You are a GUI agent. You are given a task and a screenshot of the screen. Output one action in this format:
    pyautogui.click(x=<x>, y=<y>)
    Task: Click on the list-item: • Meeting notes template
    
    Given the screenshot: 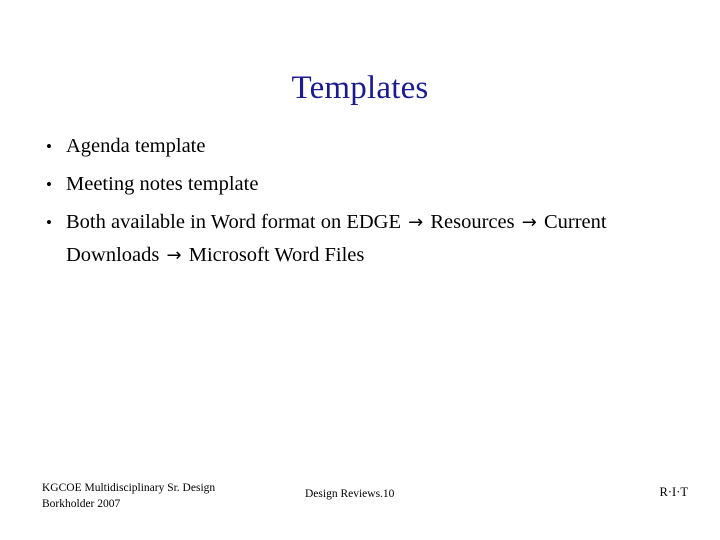 What is the action you would take?
    pyautogui.click(x=360, y=184)
    